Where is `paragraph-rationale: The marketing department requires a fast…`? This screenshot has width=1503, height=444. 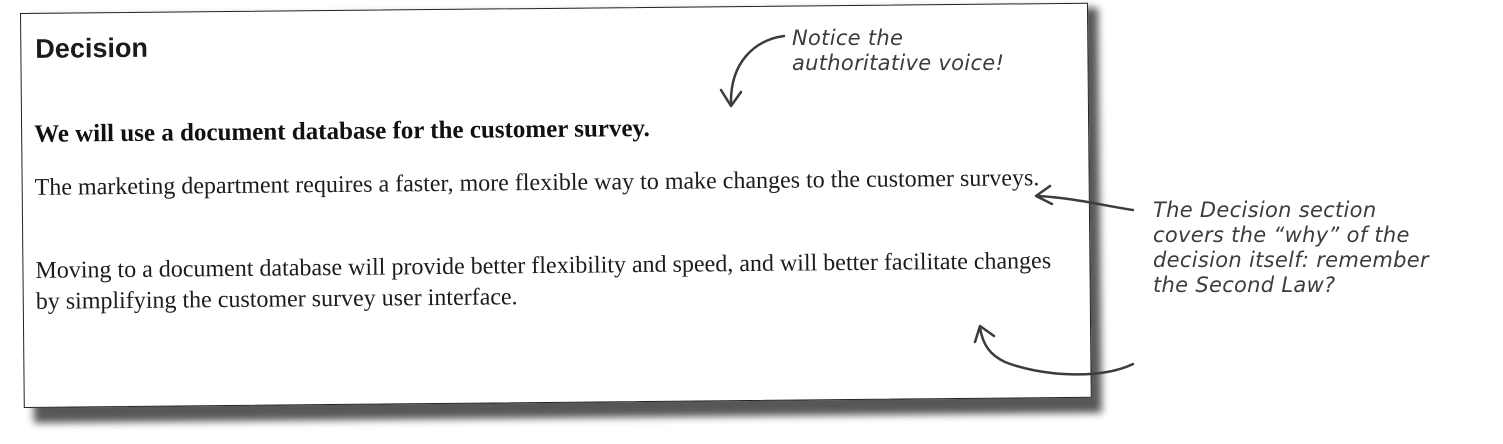
paragraph-rationale: The marketing department requires a fast… is located at coordinates (537, 183).